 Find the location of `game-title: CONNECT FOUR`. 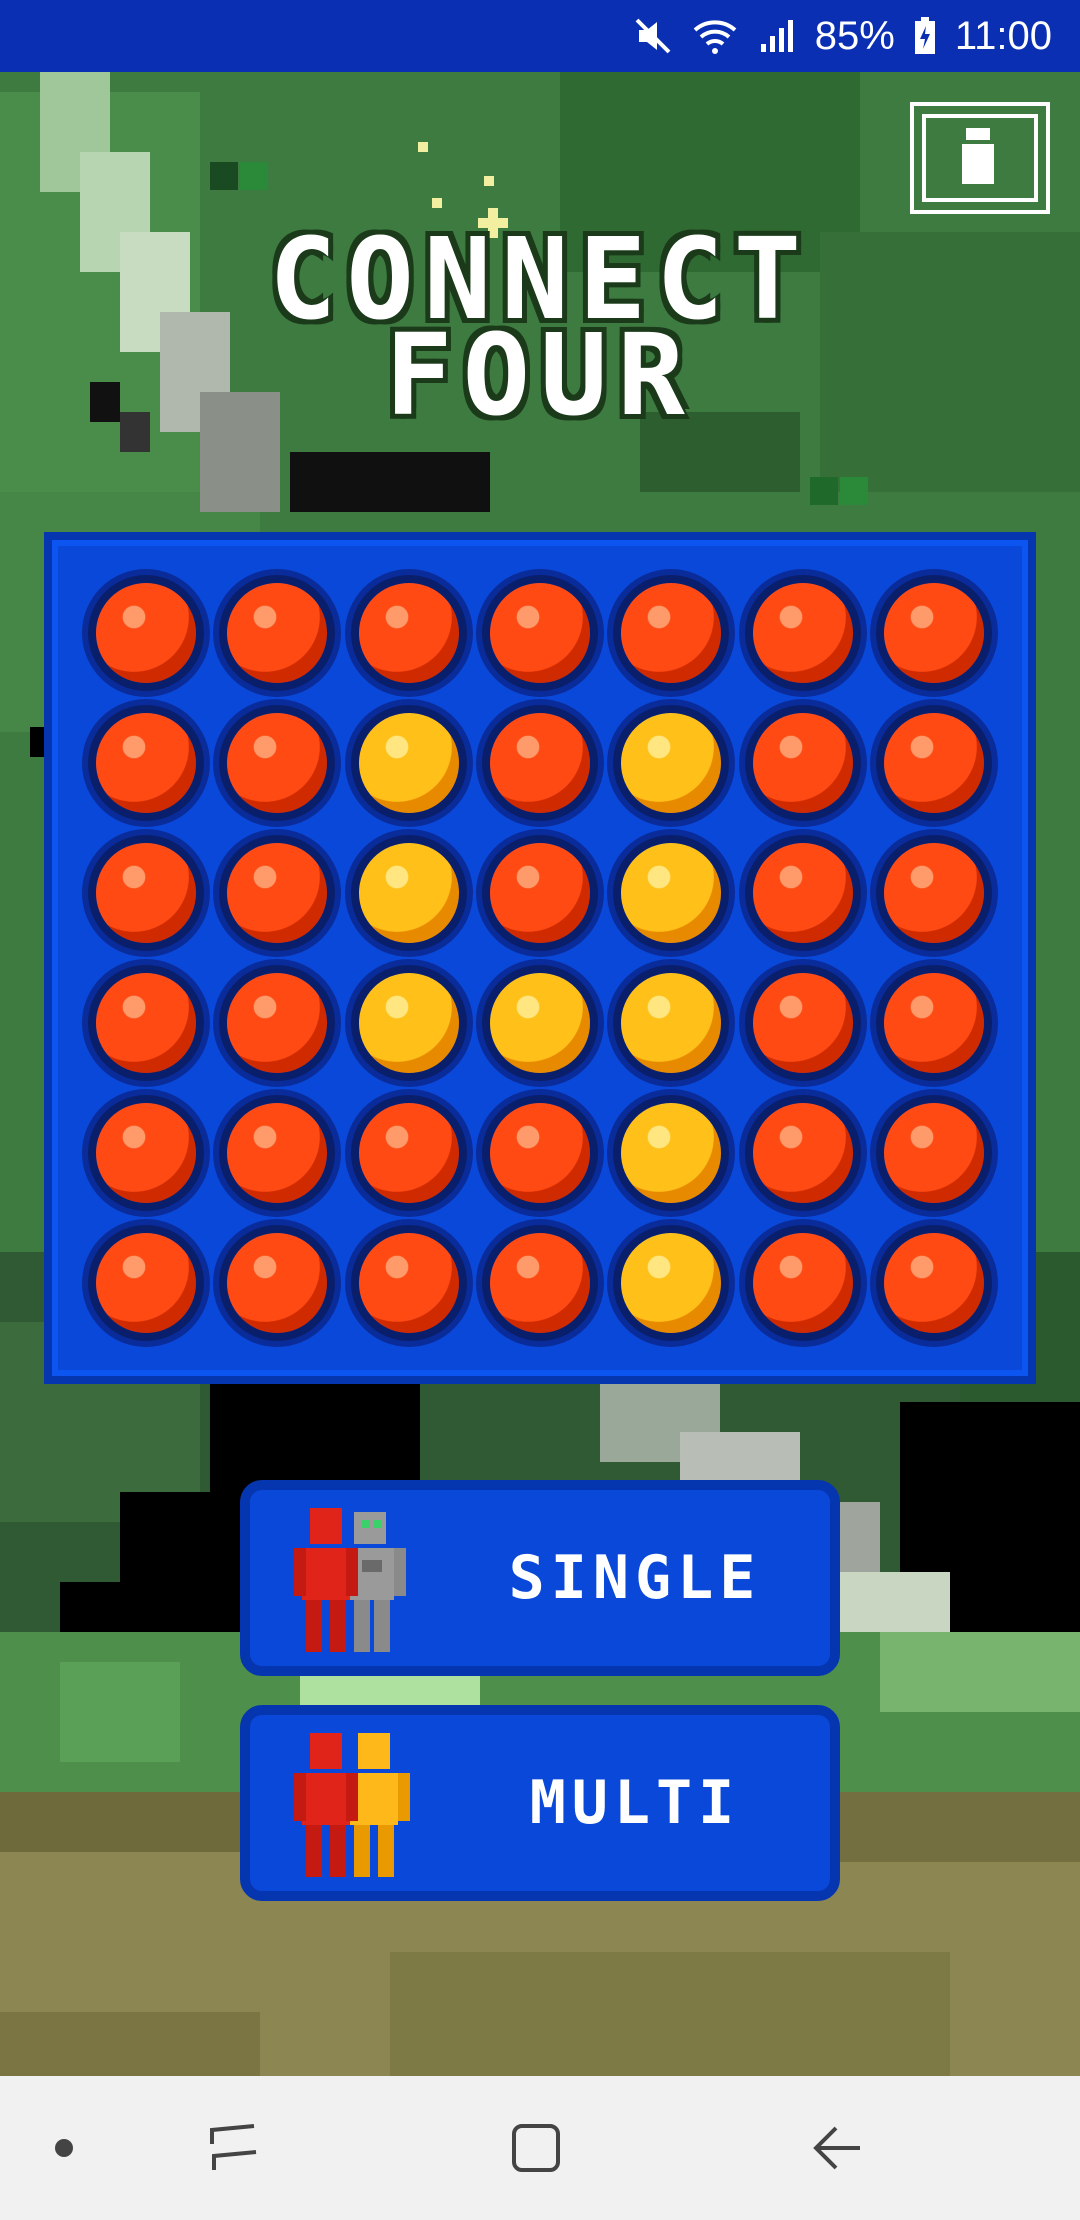

game-title: CONNECT FOUR is located at coordinates (540, 332).